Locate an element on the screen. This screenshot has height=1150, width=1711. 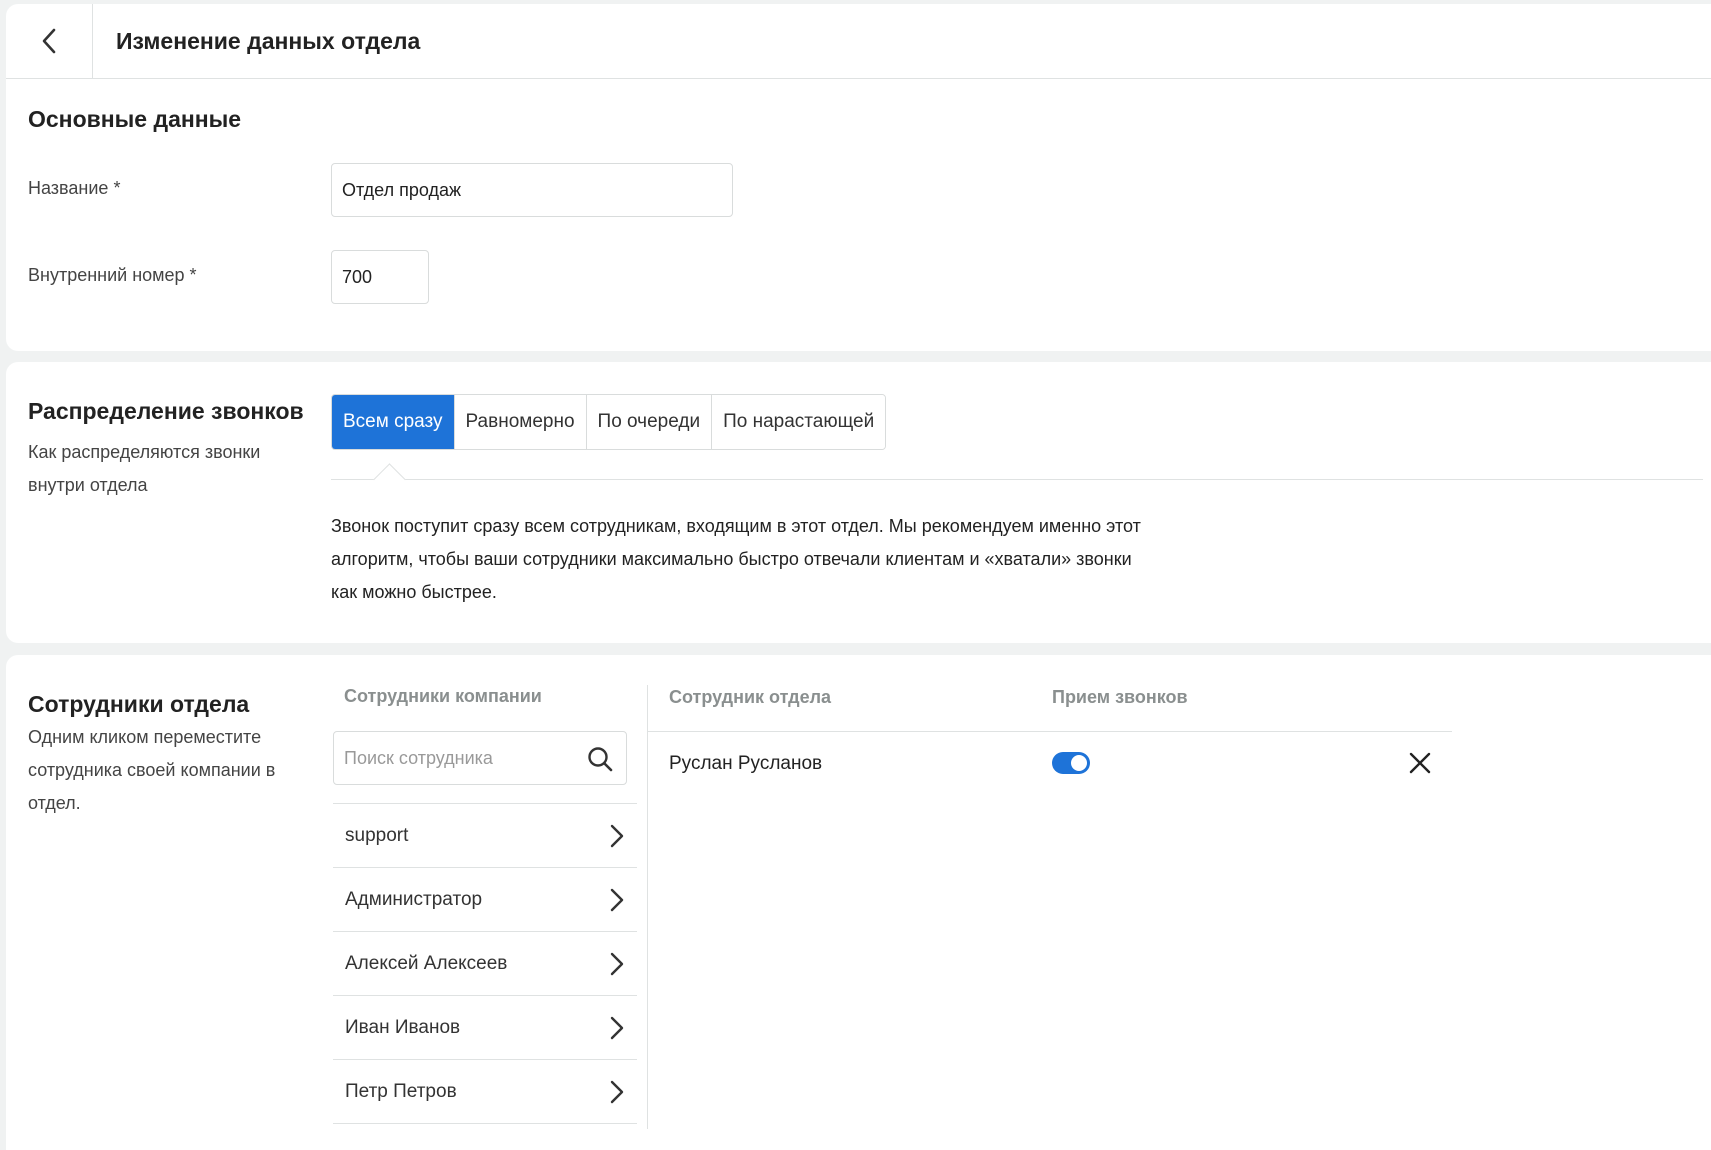
back-button is located at coordinates (49, 41).